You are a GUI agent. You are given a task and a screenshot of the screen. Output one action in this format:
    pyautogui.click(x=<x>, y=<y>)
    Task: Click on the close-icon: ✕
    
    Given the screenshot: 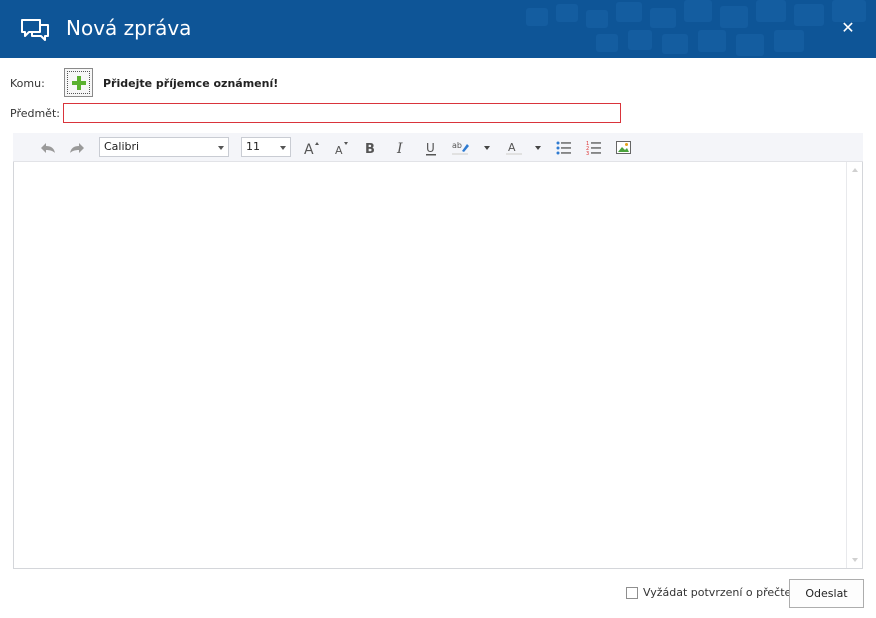 What is the action you would take?
    pyautogui.click(x=848, y=28)
    